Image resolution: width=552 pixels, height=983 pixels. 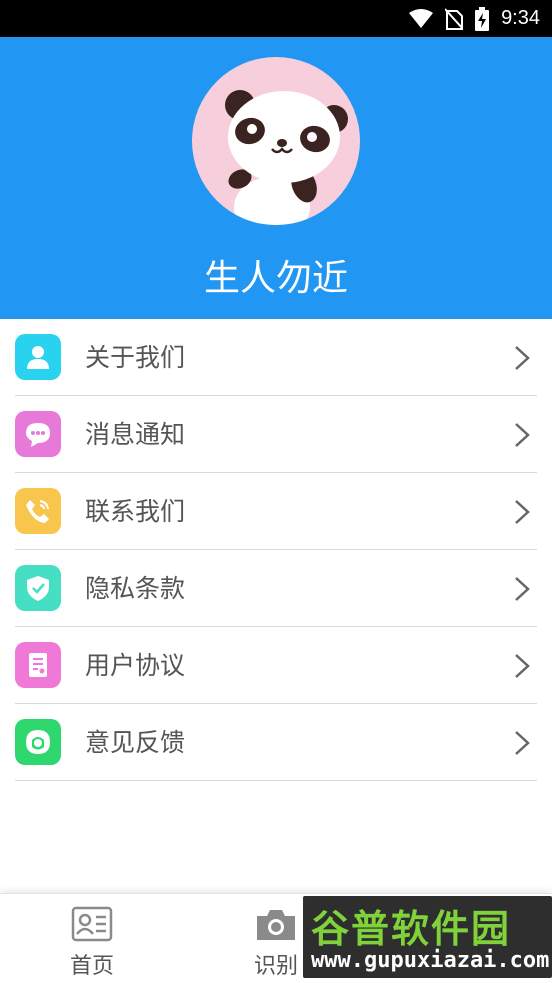 What do you see at coordinates (276, 18) in the screenshot?
I see `status-bar: 9:34` at bounding box center [276, 18].